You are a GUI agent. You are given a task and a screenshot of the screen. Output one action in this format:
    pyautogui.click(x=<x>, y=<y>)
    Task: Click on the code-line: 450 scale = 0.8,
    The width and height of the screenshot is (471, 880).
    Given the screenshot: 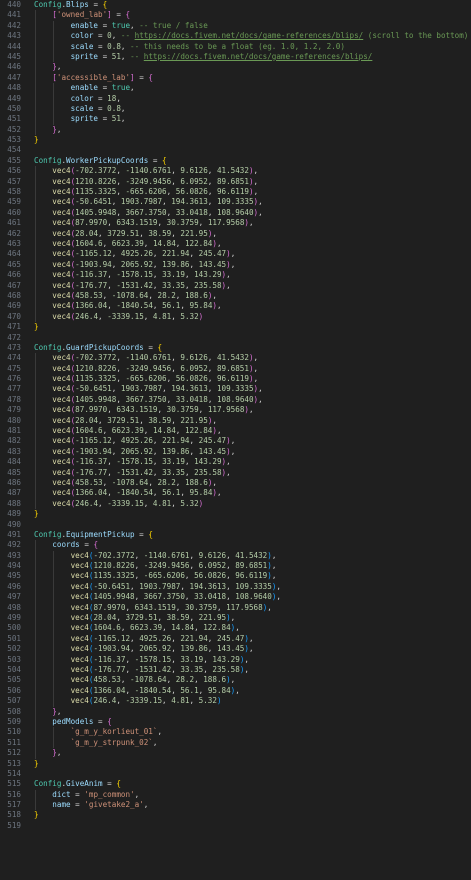 What is the action you would take?
    pyautogui.click(x=235, y=109)
    